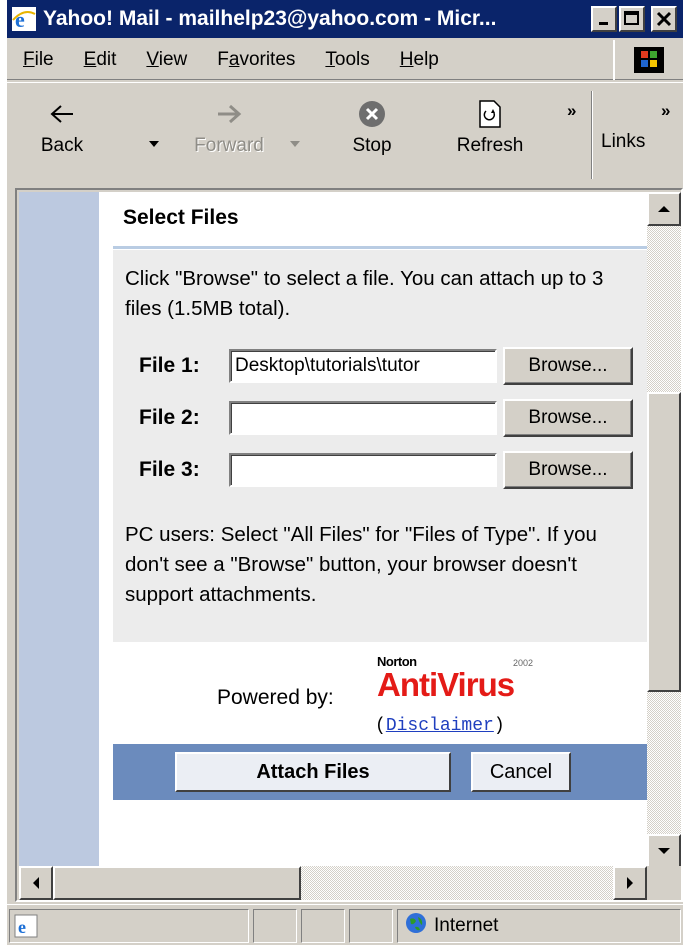 The height and width of the screenshot is (945, 683). What do you see at coordinates (363, 366) in the screenshot?
I see `file-1-input: Desktop\tutorials\tutor` at bounding box center [363, 366].